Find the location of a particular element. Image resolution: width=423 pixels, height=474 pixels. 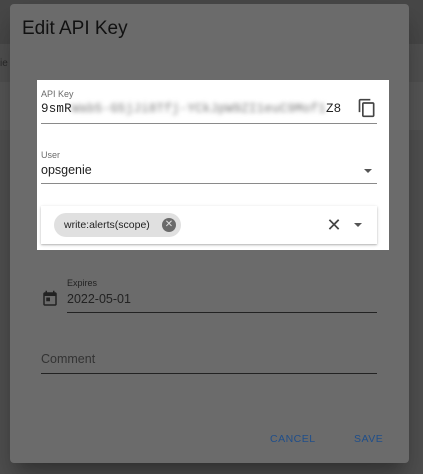

api-key-value: 9smRWab5-G5jJi8Tfj-YCkJpW9ZI1euC9Mof1Z8 is located at coordinates (191, 109).